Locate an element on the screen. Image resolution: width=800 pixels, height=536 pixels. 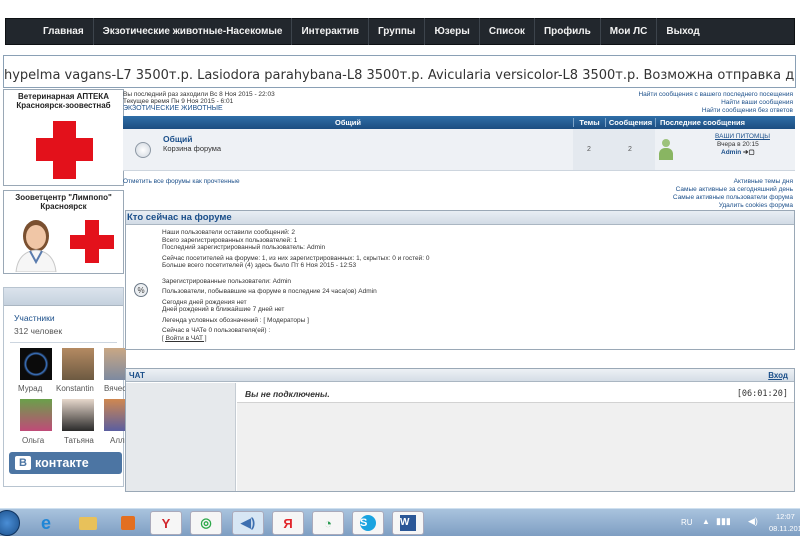
header-last-posts: Последние сообщения is located at coordinates (725, 122).